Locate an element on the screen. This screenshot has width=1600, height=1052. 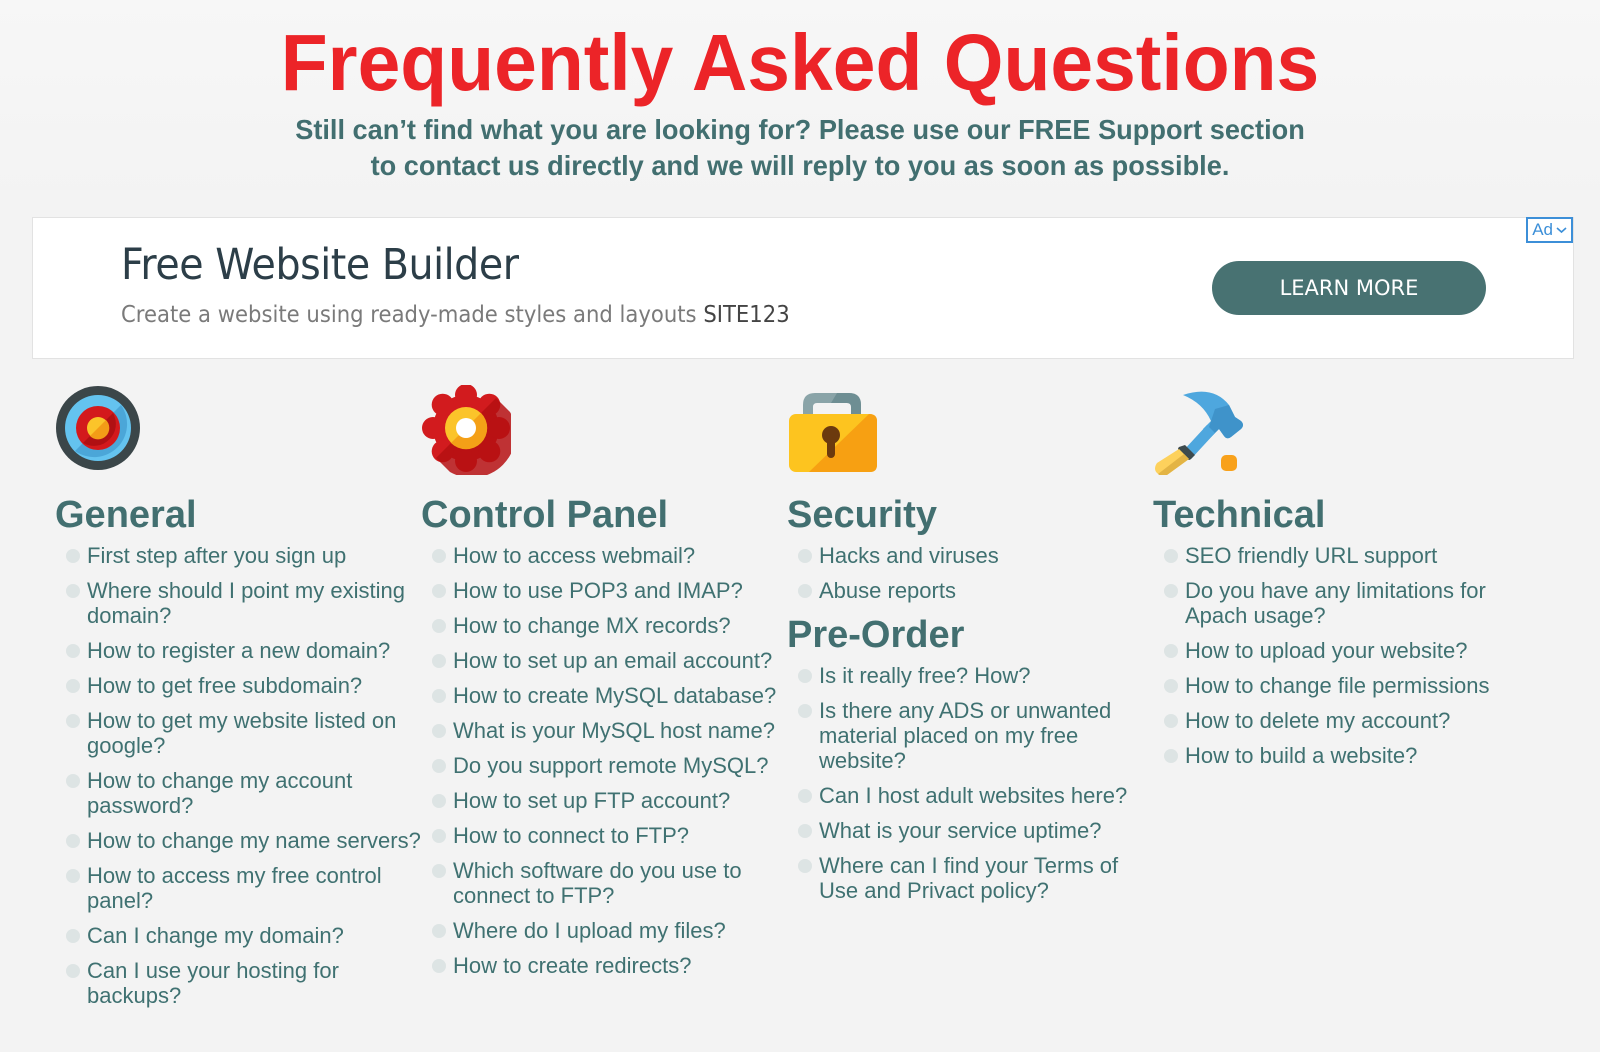
faq-link-text: How to access webmail? is located at coordinates (574, 555).